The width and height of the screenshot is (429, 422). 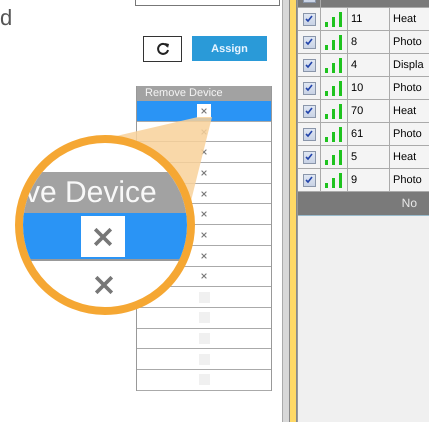 I want to click on refresh-icon, so click(x=163, y=49).